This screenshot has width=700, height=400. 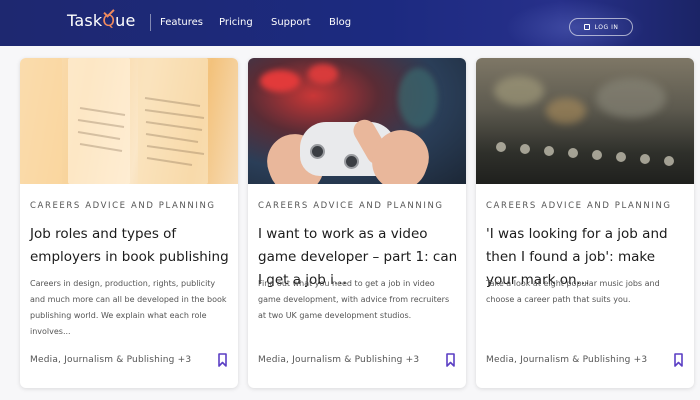 I want to click on nav-blog: Blog, so click(x=340, y=22).